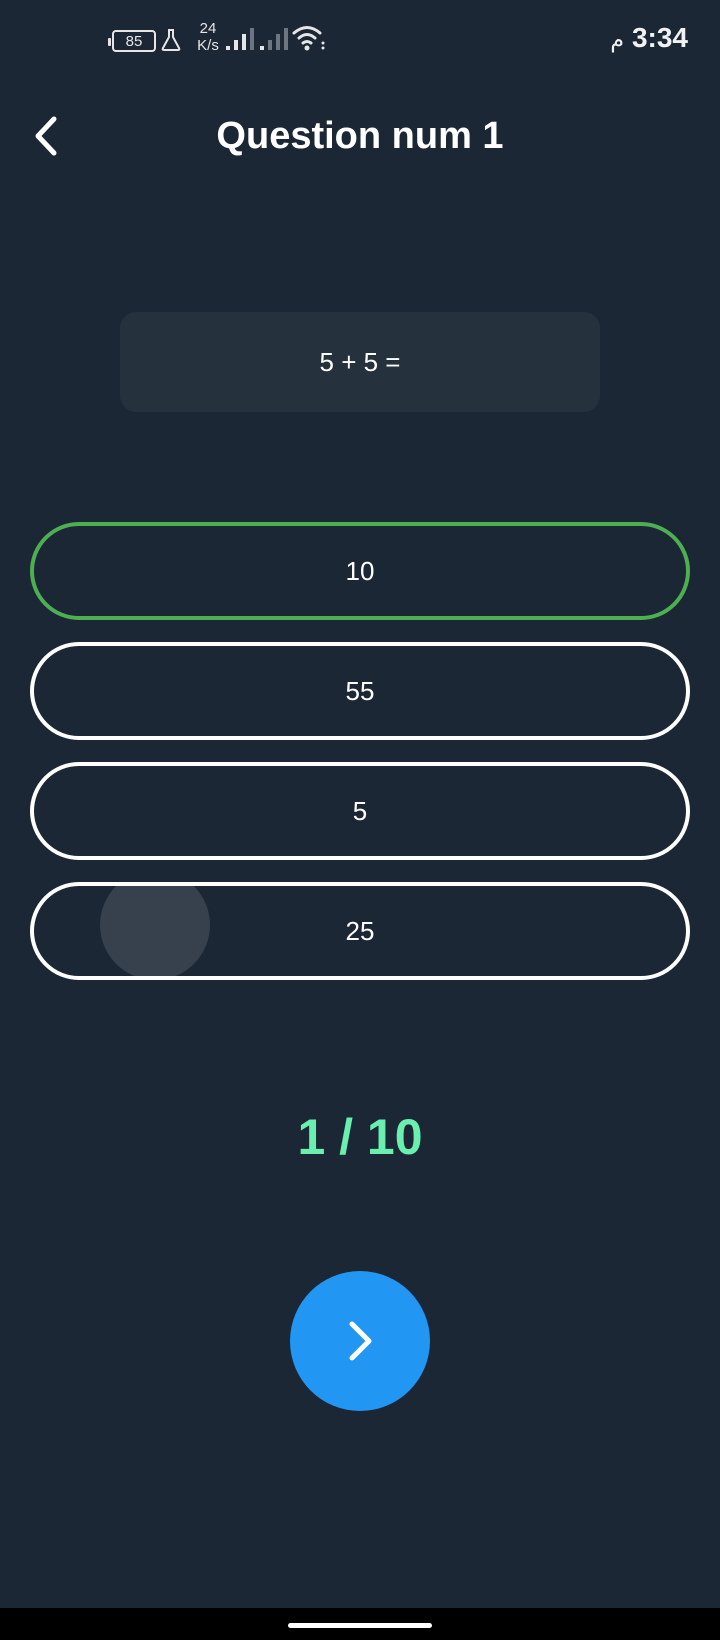 This screenshot has width=720, height=1640. I want to click on wifi-icon, so click(308, 38).